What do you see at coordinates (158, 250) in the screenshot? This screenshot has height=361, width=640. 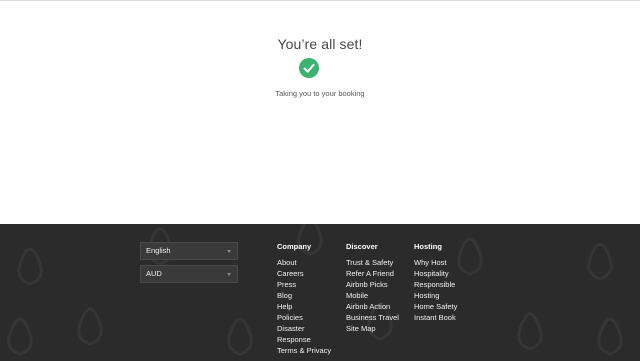 I see `language-select-value: English` at bounding box center [158, 250].